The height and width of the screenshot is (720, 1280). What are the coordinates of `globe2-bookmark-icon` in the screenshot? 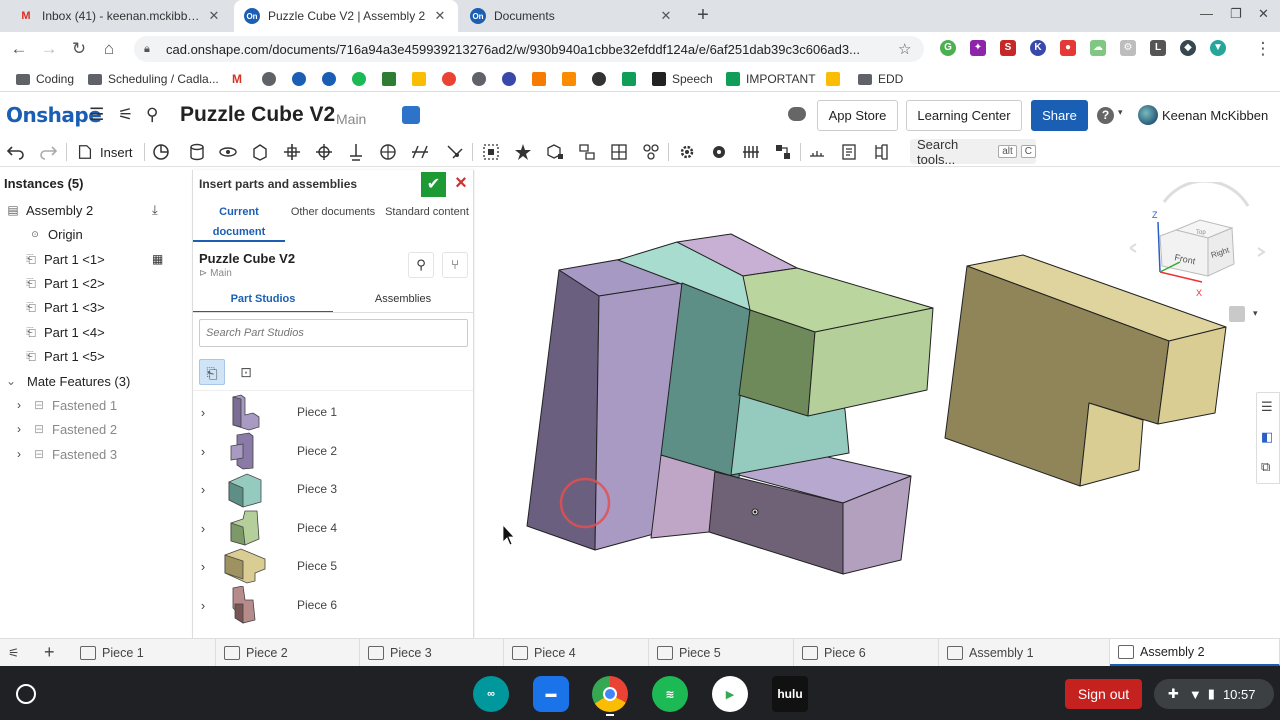 It's located at (482, 79).